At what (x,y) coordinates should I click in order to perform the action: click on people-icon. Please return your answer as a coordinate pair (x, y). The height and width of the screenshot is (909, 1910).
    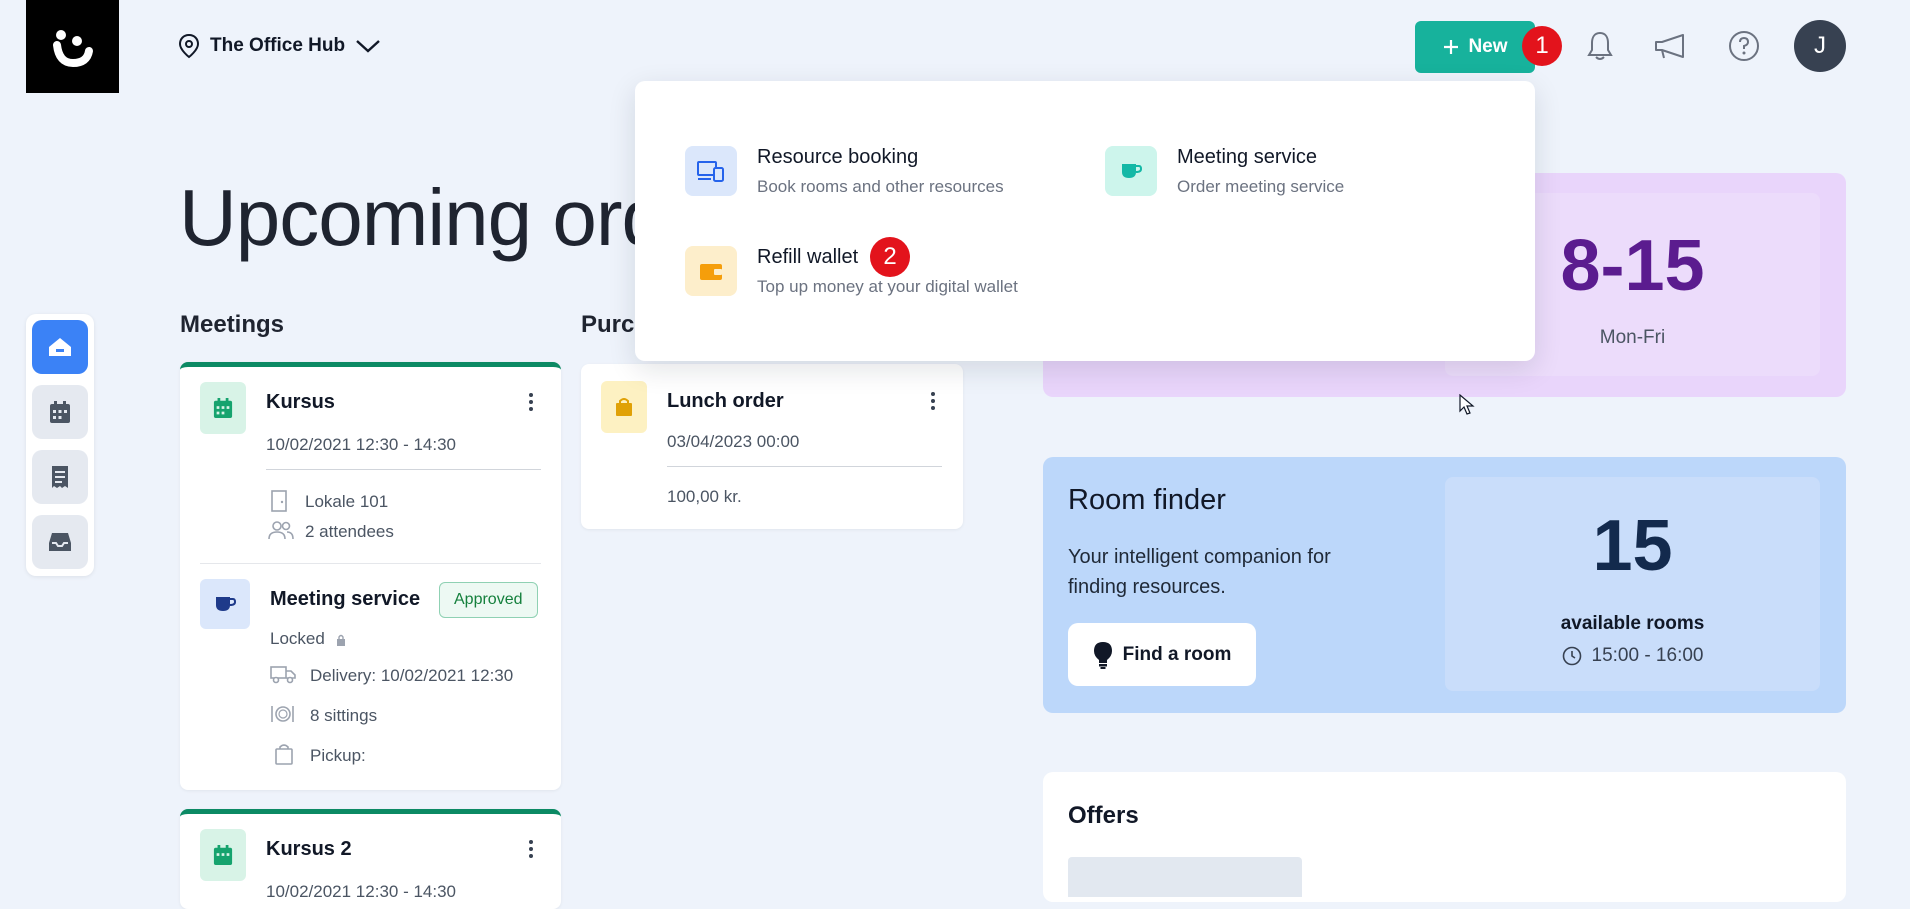
    Looking at the image, I should click on (281, 532).